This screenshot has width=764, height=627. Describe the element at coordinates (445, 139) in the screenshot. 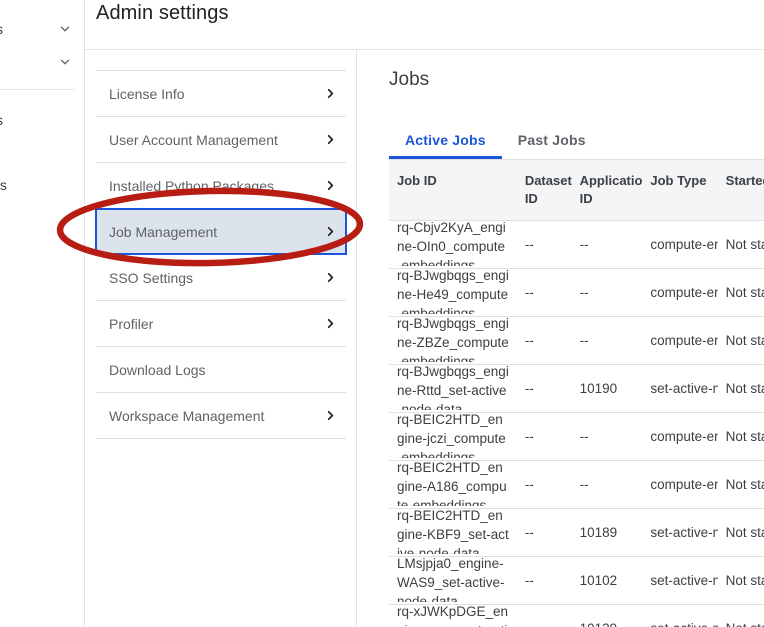

I see `tab-active-jobs: Active Jobs` at that location.